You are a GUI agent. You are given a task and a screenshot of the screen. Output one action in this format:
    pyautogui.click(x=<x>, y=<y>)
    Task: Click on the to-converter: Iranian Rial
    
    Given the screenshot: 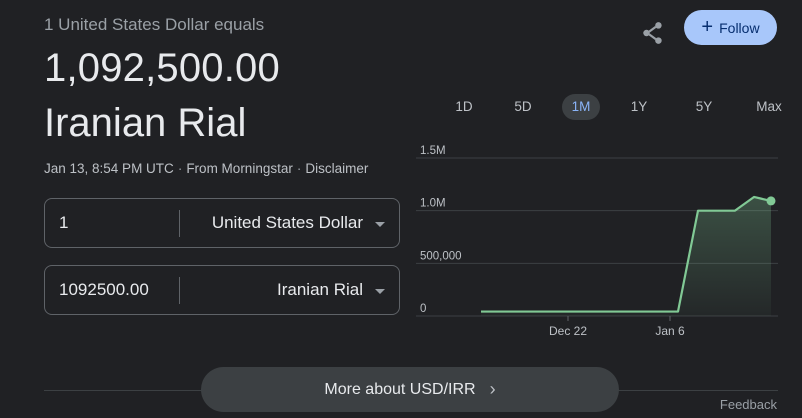 What is the action you would take?
    pyautogui.click(x=222, y=290)
    